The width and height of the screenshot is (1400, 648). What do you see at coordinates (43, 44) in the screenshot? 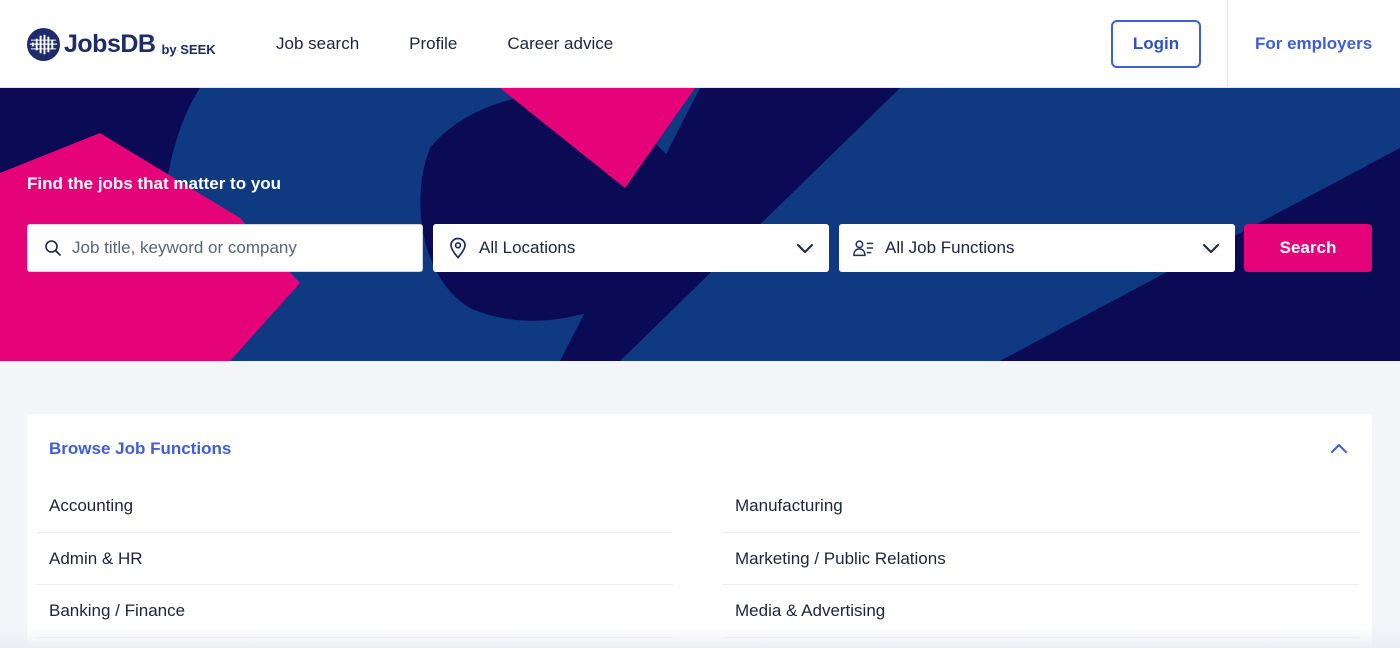
I see `globe-logo-icon` at bounding box center [43, 44].